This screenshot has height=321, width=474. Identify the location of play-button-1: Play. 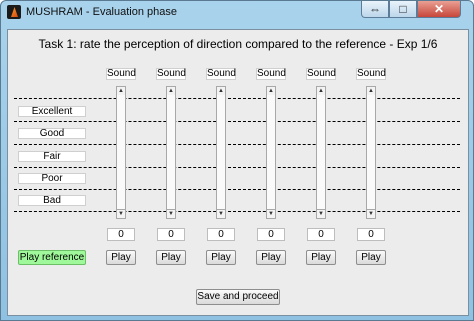
(121, 257).